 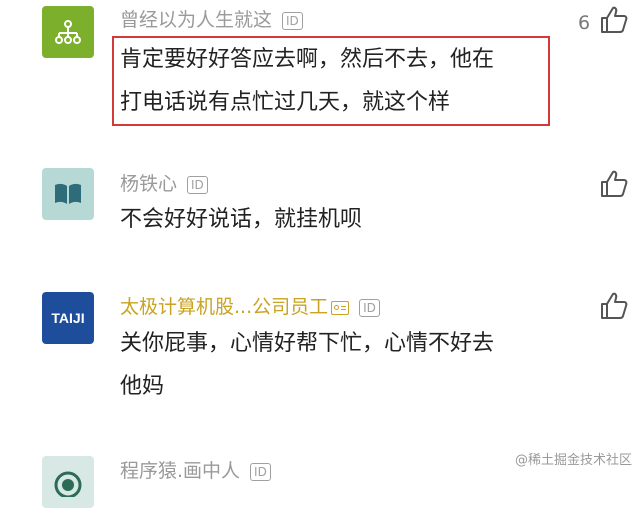 I want to click on username: 曾经以为人生就这 ID, so click(x=211, y=20).